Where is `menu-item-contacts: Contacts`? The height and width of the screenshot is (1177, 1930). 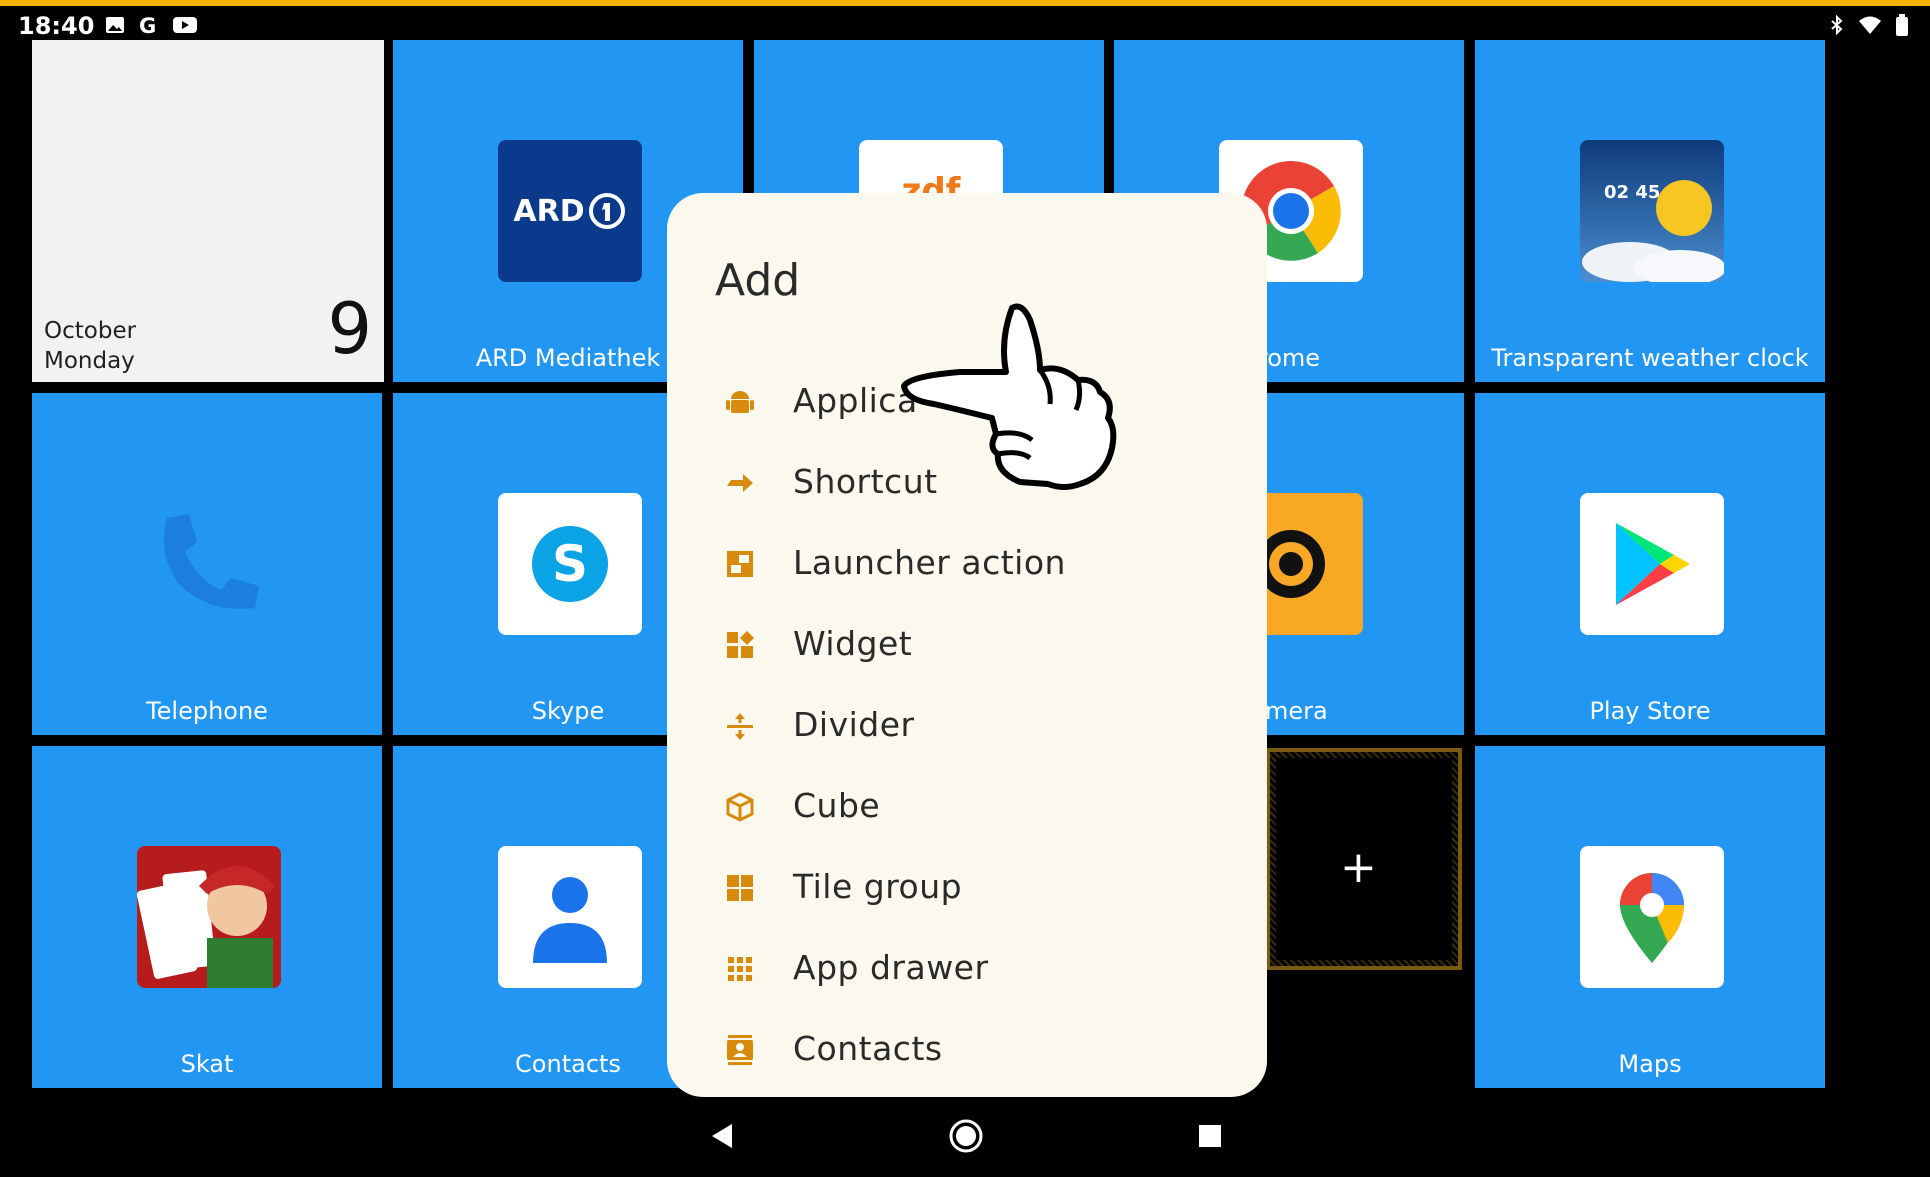
menu-item-contacts: Contacts is located at coordinates (967, 1053).